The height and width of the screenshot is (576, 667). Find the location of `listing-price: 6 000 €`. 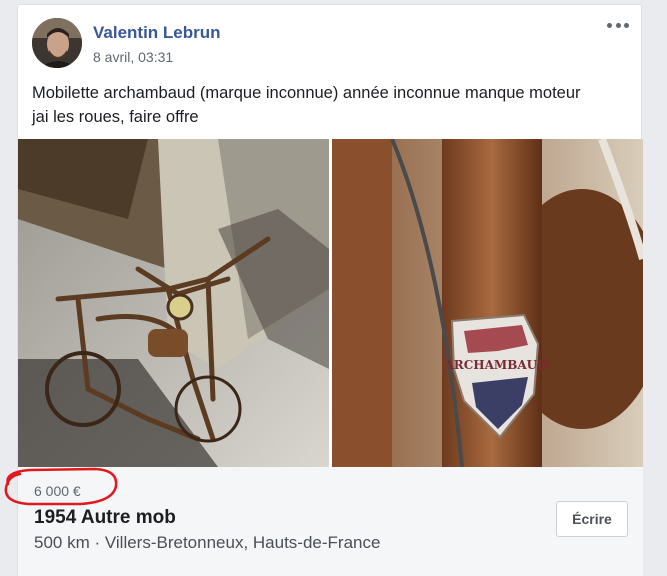

listing-price: 6 000 € is located at coordinates (57, 491).